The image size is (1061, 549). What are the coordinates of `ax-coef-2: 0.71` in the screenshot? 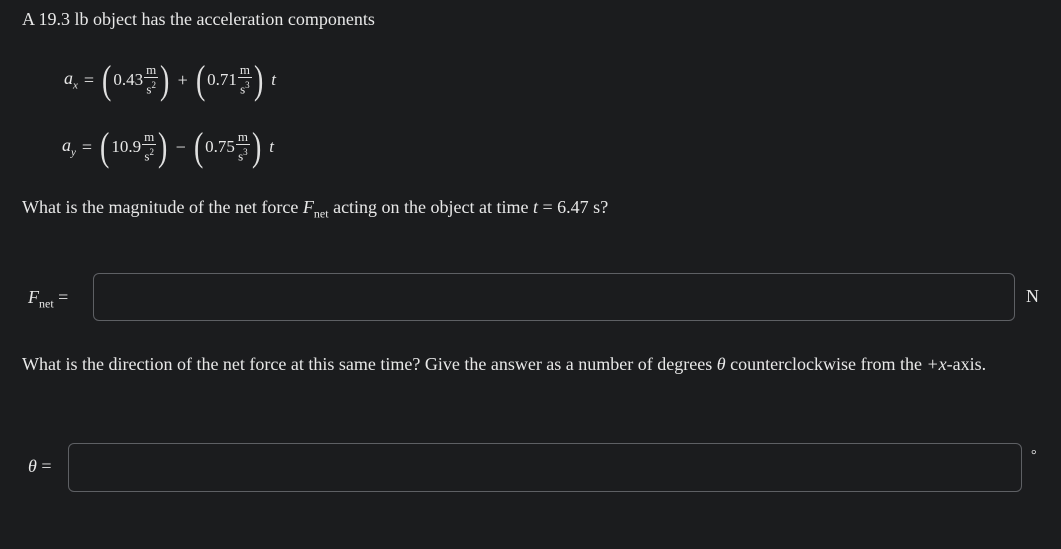 It's located at (222, 79).